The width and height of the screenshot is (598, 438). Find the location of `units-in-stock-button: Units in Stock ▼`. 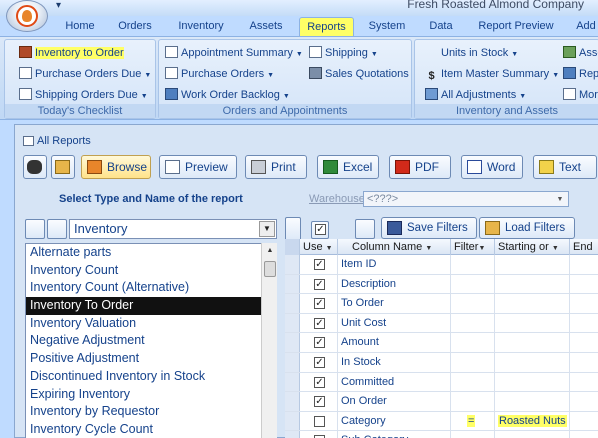

units-in-stock-button: Units in Stock ▼ is located at coordinates (479, 53).